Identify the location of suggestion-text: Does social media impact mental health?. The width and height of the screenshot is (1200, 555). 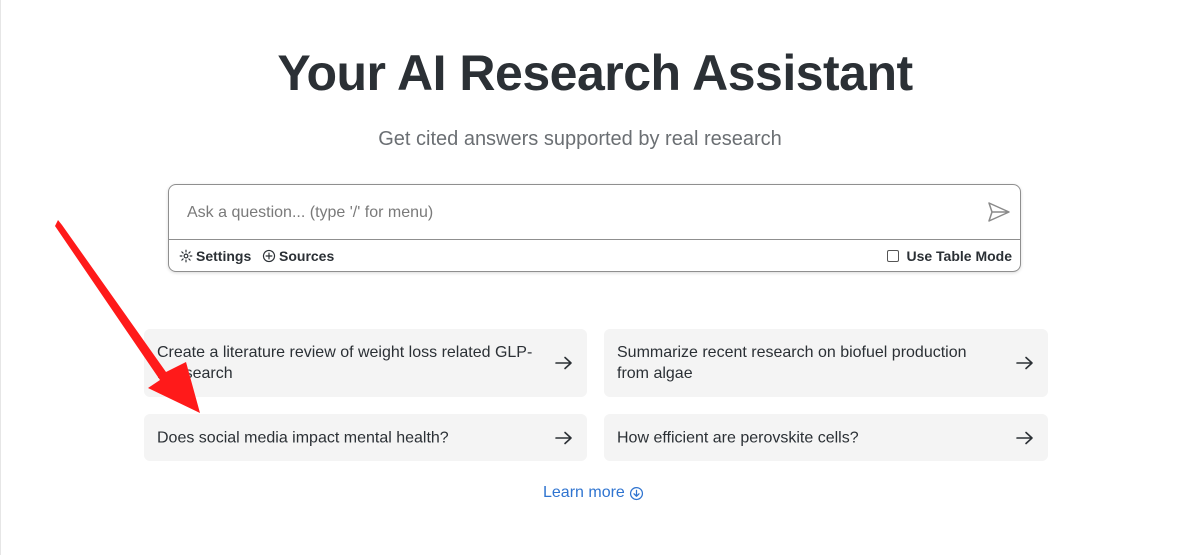
(303, 437).